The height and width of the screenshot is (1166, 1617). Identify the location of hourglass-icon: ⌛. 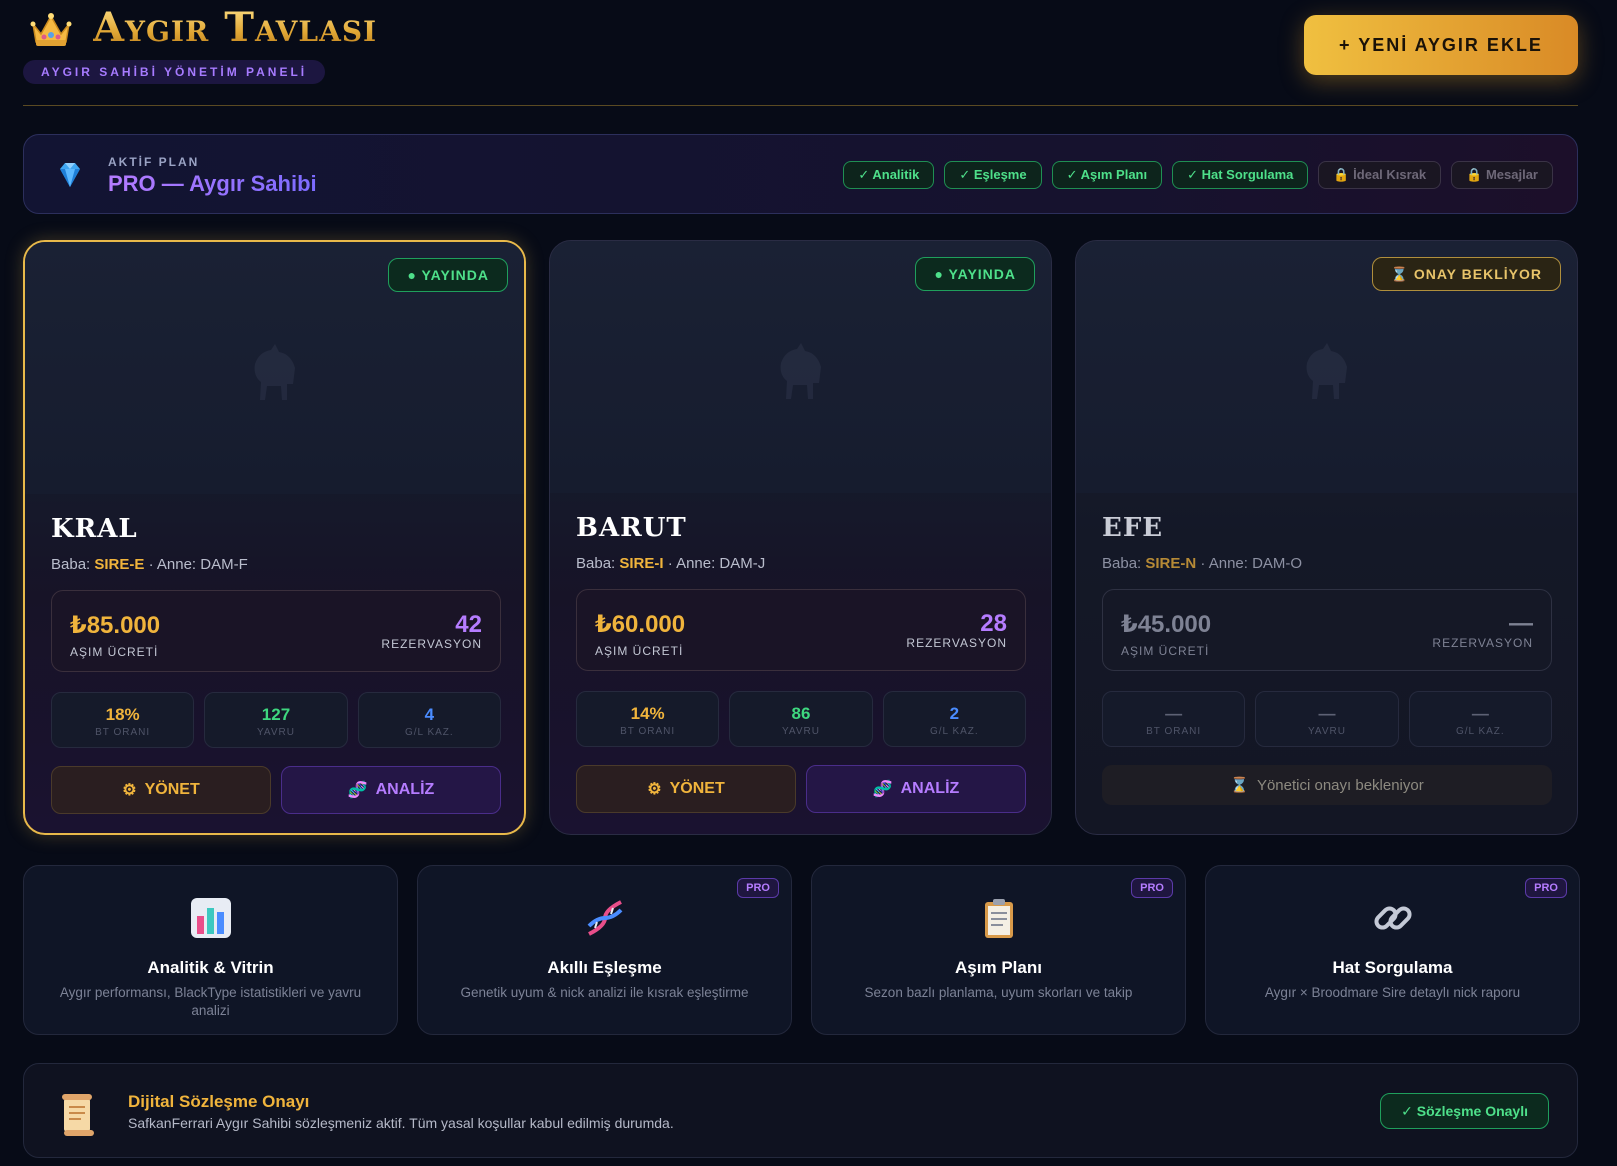
(1239, 785).